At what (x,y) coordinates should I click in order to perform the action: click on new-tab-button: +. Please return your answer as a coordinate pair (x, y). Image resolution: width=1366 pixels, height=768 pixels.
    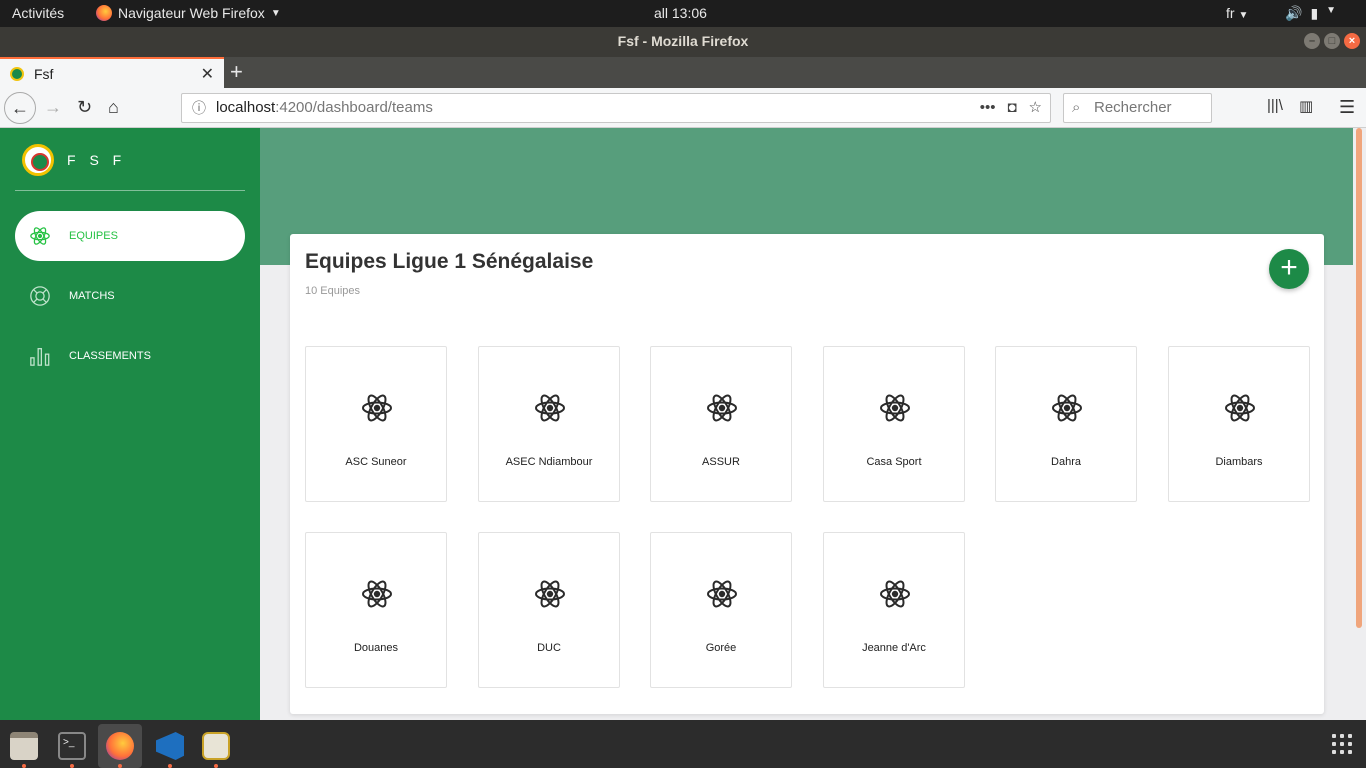
    Looking at the image, I should click on (236, 72).